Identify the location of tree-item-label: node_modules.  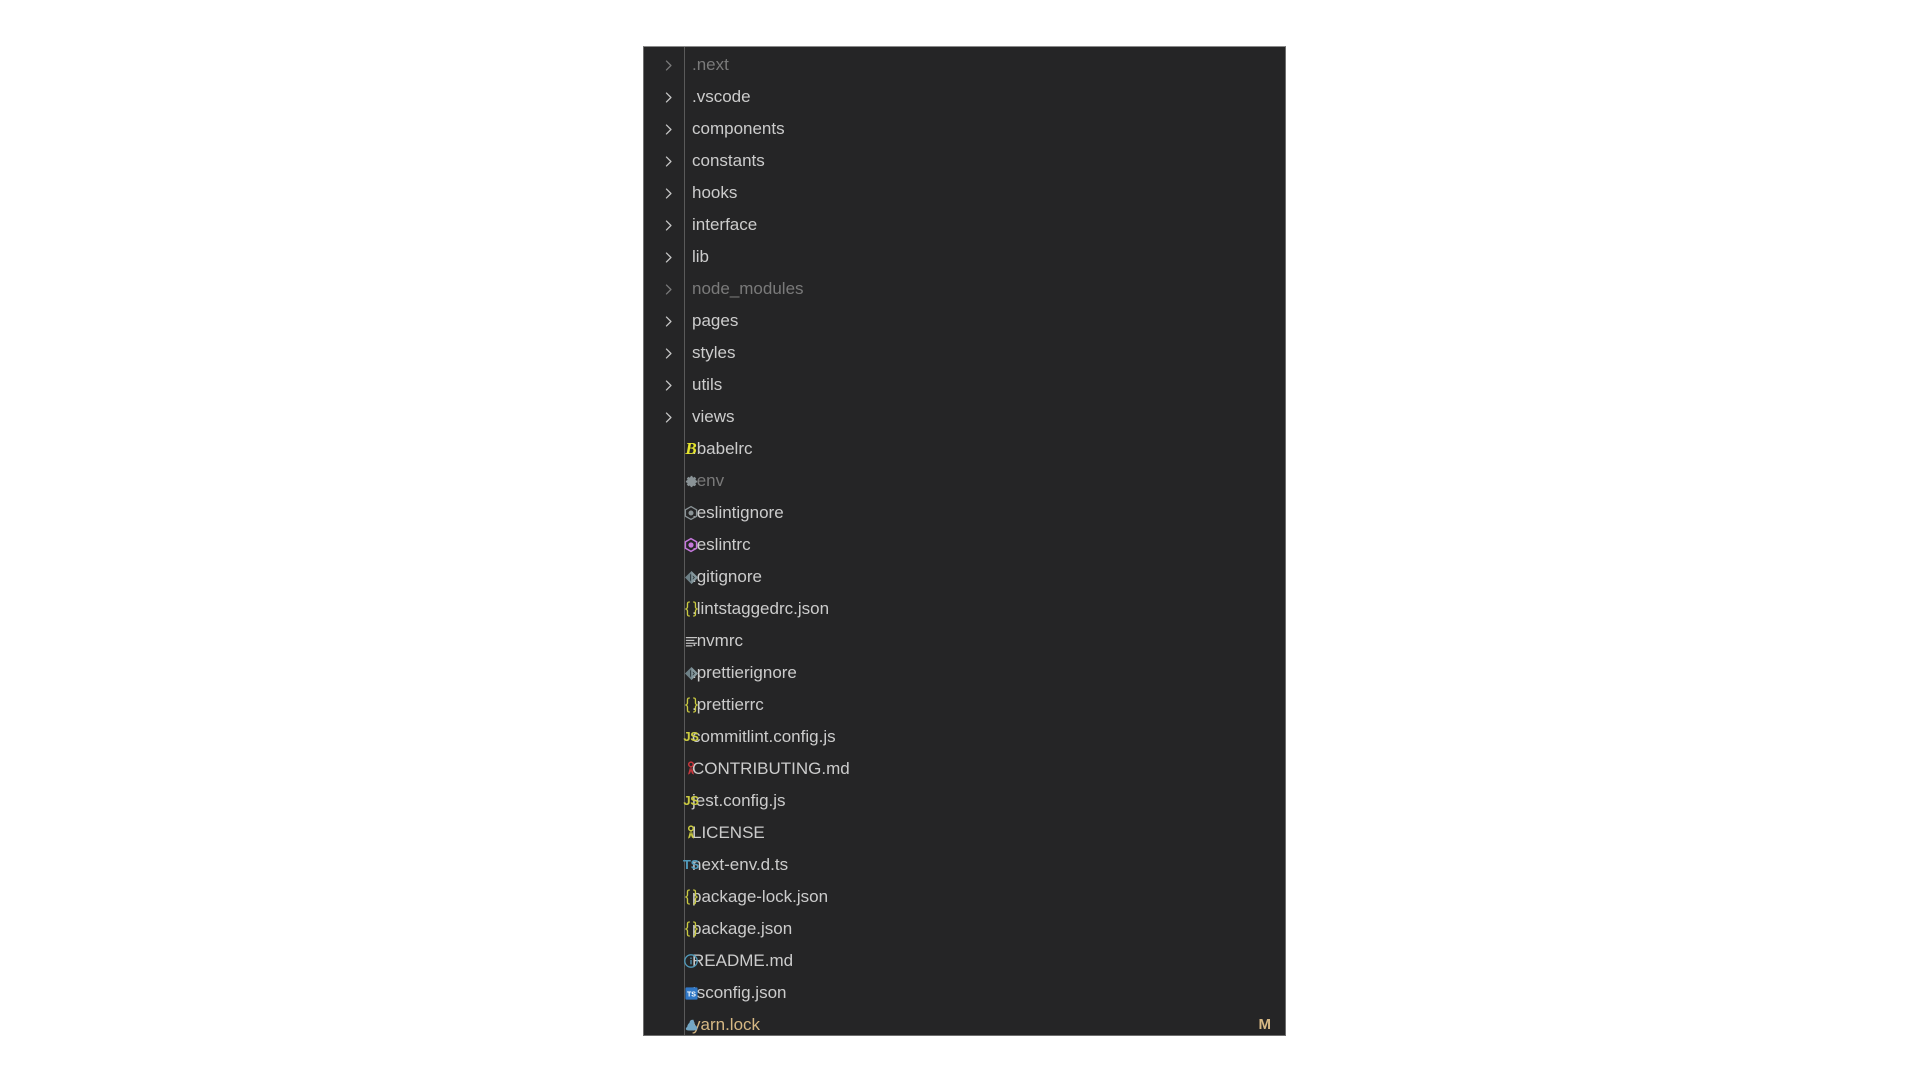
(748, 288).